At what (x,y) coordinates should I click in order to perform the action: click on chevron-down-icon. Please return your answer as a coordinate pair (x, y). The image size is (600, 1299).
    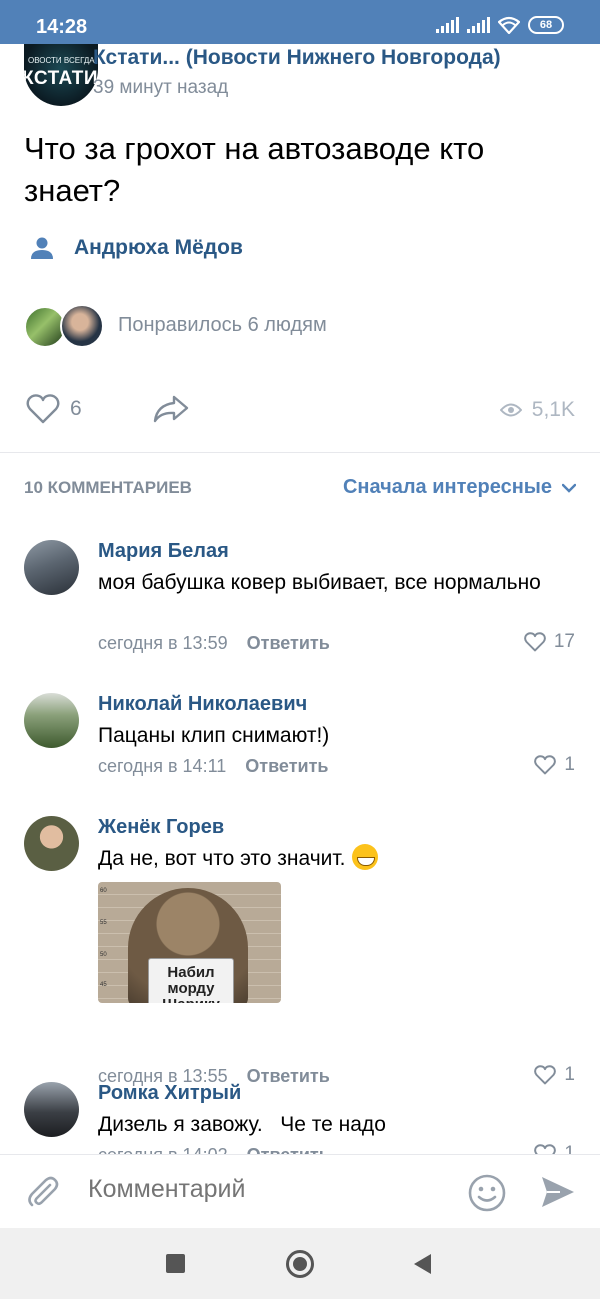
    Looking at the image, I should click on (569, 488).